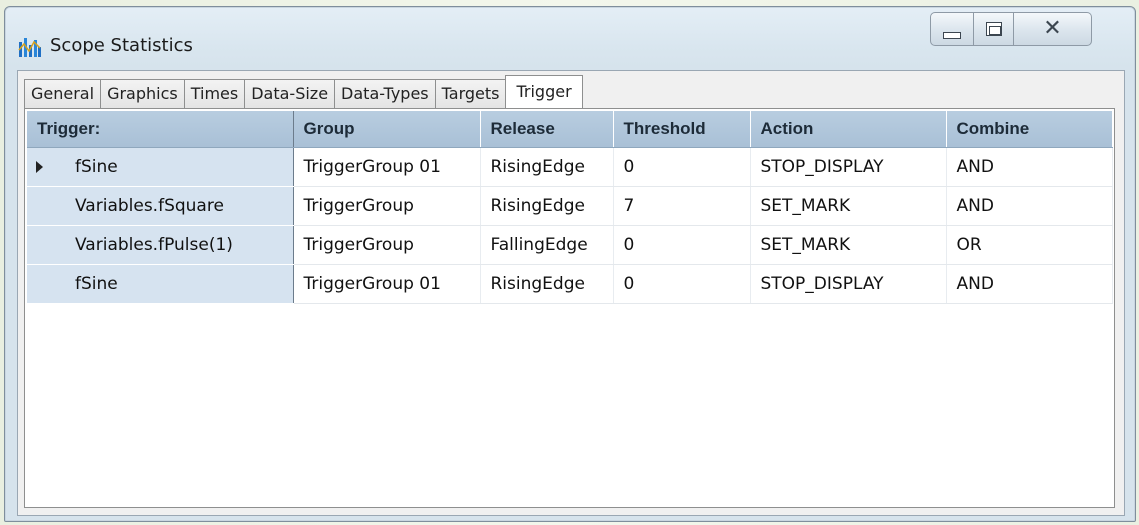 The width and height of the screenshot is (1139, 525). I want to click on release-cell: FallingEdge, so click(547, 245).